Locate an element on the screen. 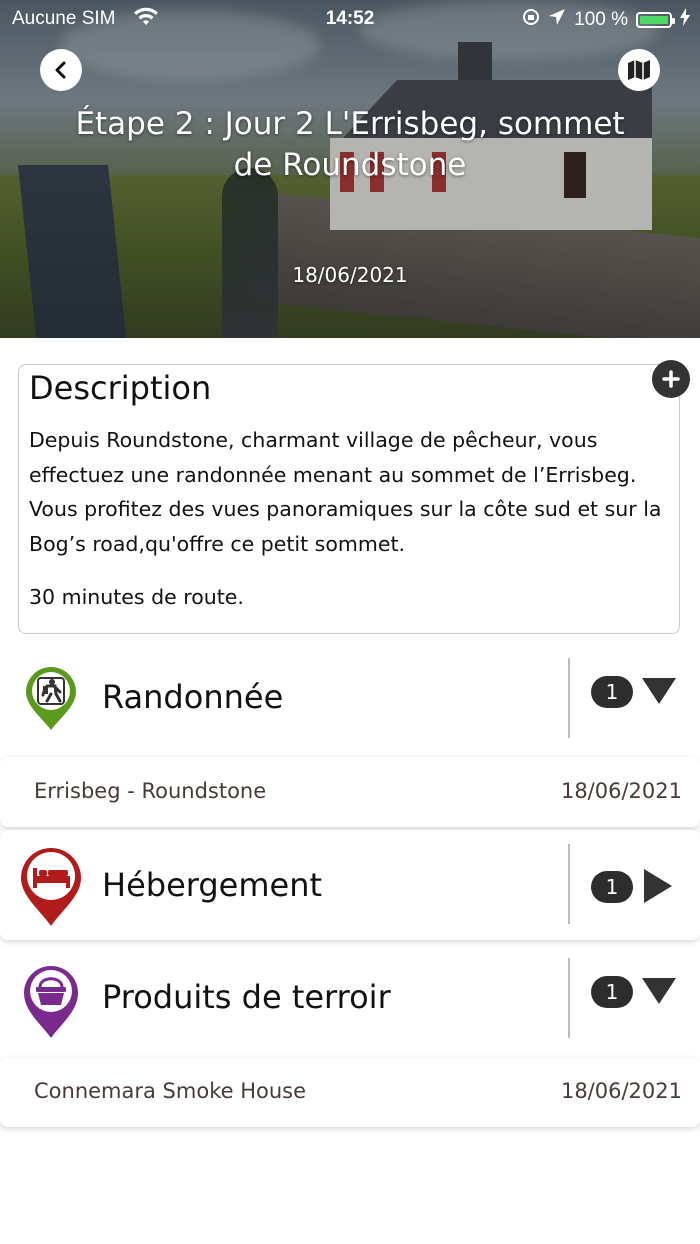 The image size is (700, 1244). description-title: Description is located at coordinates (120, 388).